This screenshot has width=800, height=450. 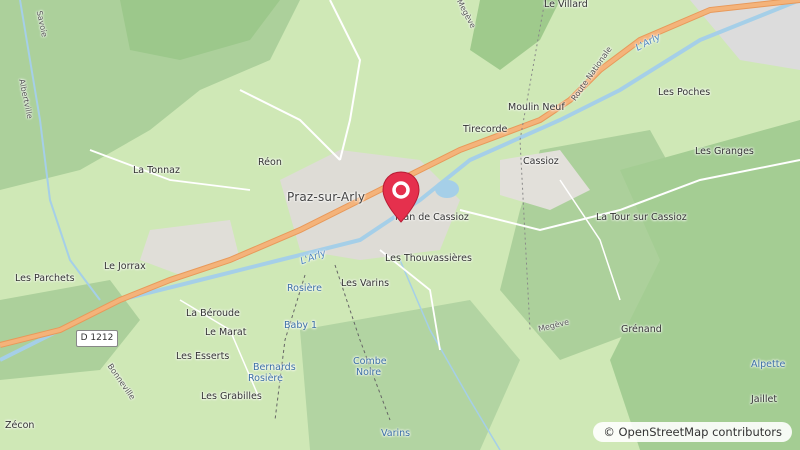 I want to click on label-les-granges: Les Granges, so click(x=724, y=151).